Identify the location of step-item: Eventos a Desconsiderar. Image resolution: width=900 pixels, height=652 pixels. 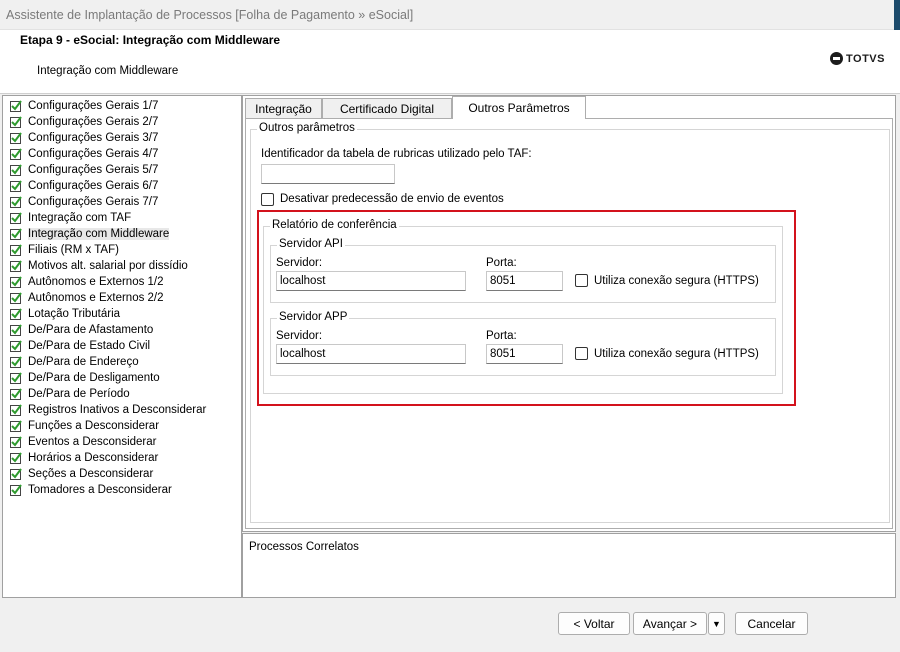
(83, 441).